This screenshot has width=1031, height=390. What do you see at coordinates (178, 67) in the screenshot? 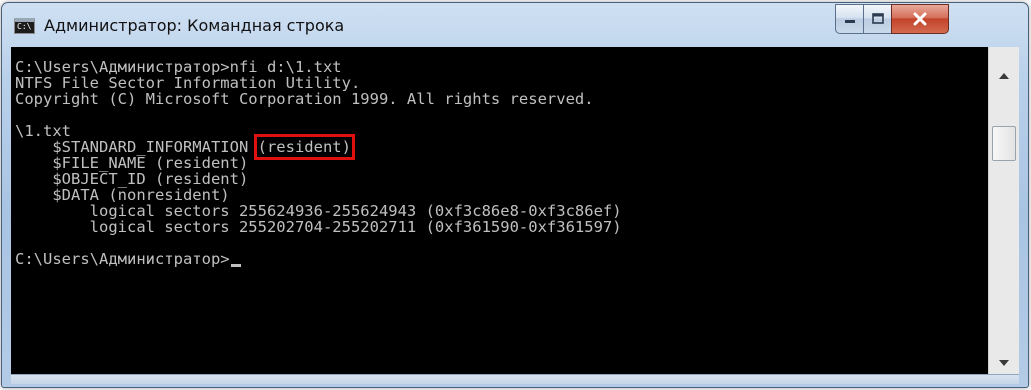
I see `console-line: C:\Users\Администратор>nfi d:\1.txt` at bounding box center [178, 67].